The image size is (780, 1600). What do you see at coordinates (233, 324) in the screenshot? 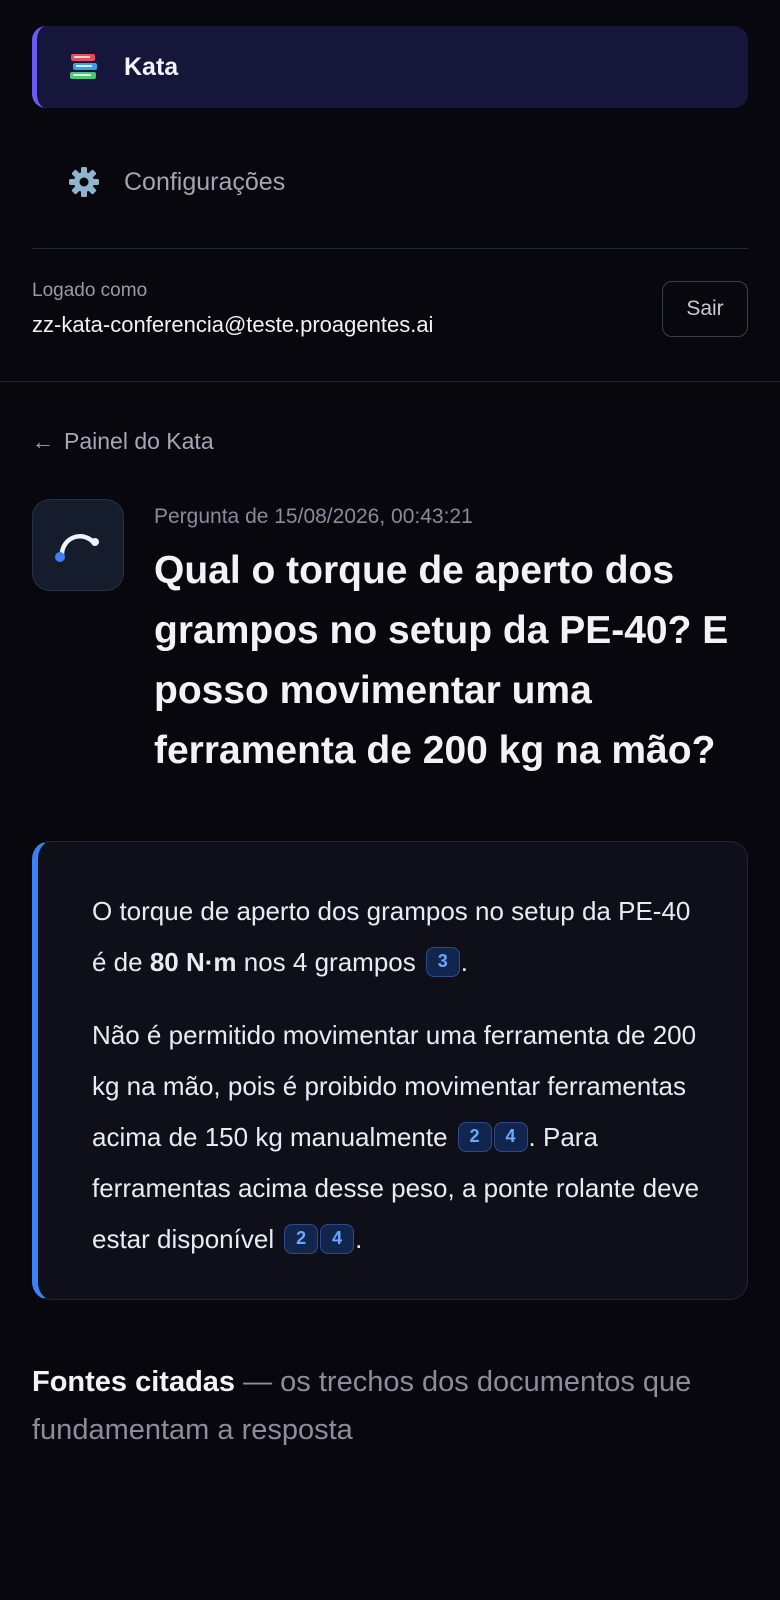
I see `user-email: zz-kata-conferencia@teste.proagentes.ai` at bounding box center [233, 324].